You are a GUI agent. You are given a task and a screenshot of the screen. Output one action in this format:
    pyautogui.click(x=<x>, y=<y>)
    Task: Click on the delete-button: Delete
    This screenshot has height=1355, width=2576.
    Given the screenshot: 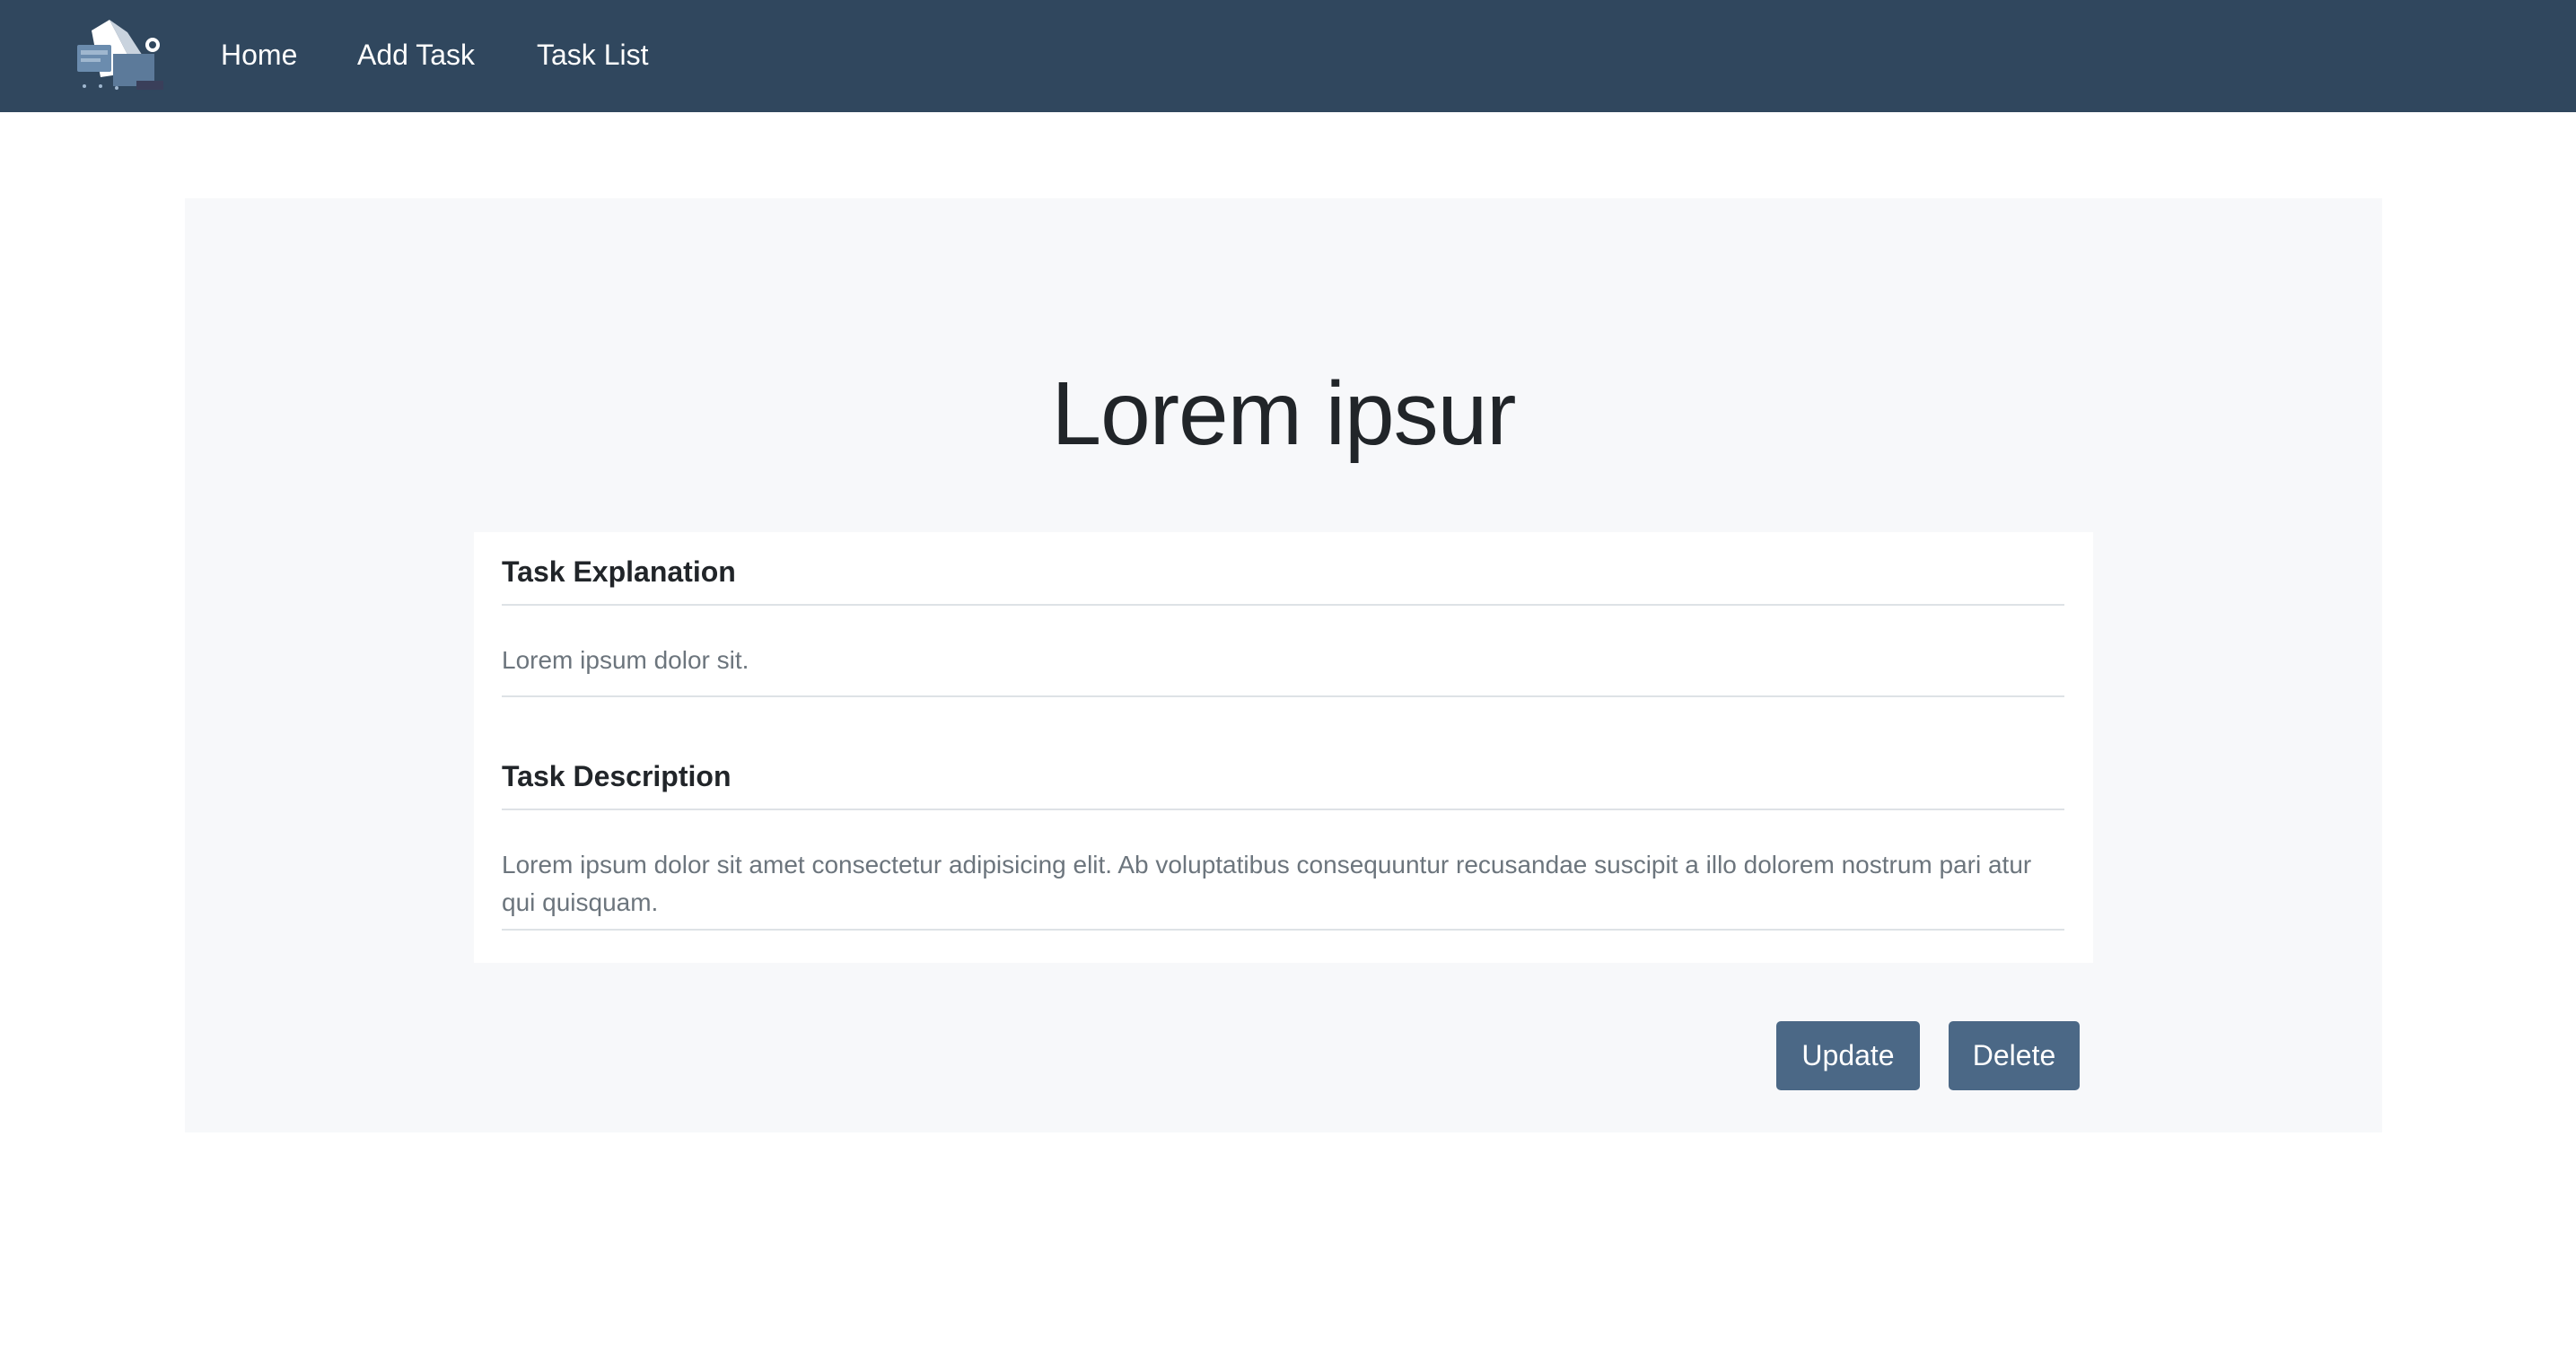 What is the action you would take?
    pyautogui.click(x=2014, y=1055)
    